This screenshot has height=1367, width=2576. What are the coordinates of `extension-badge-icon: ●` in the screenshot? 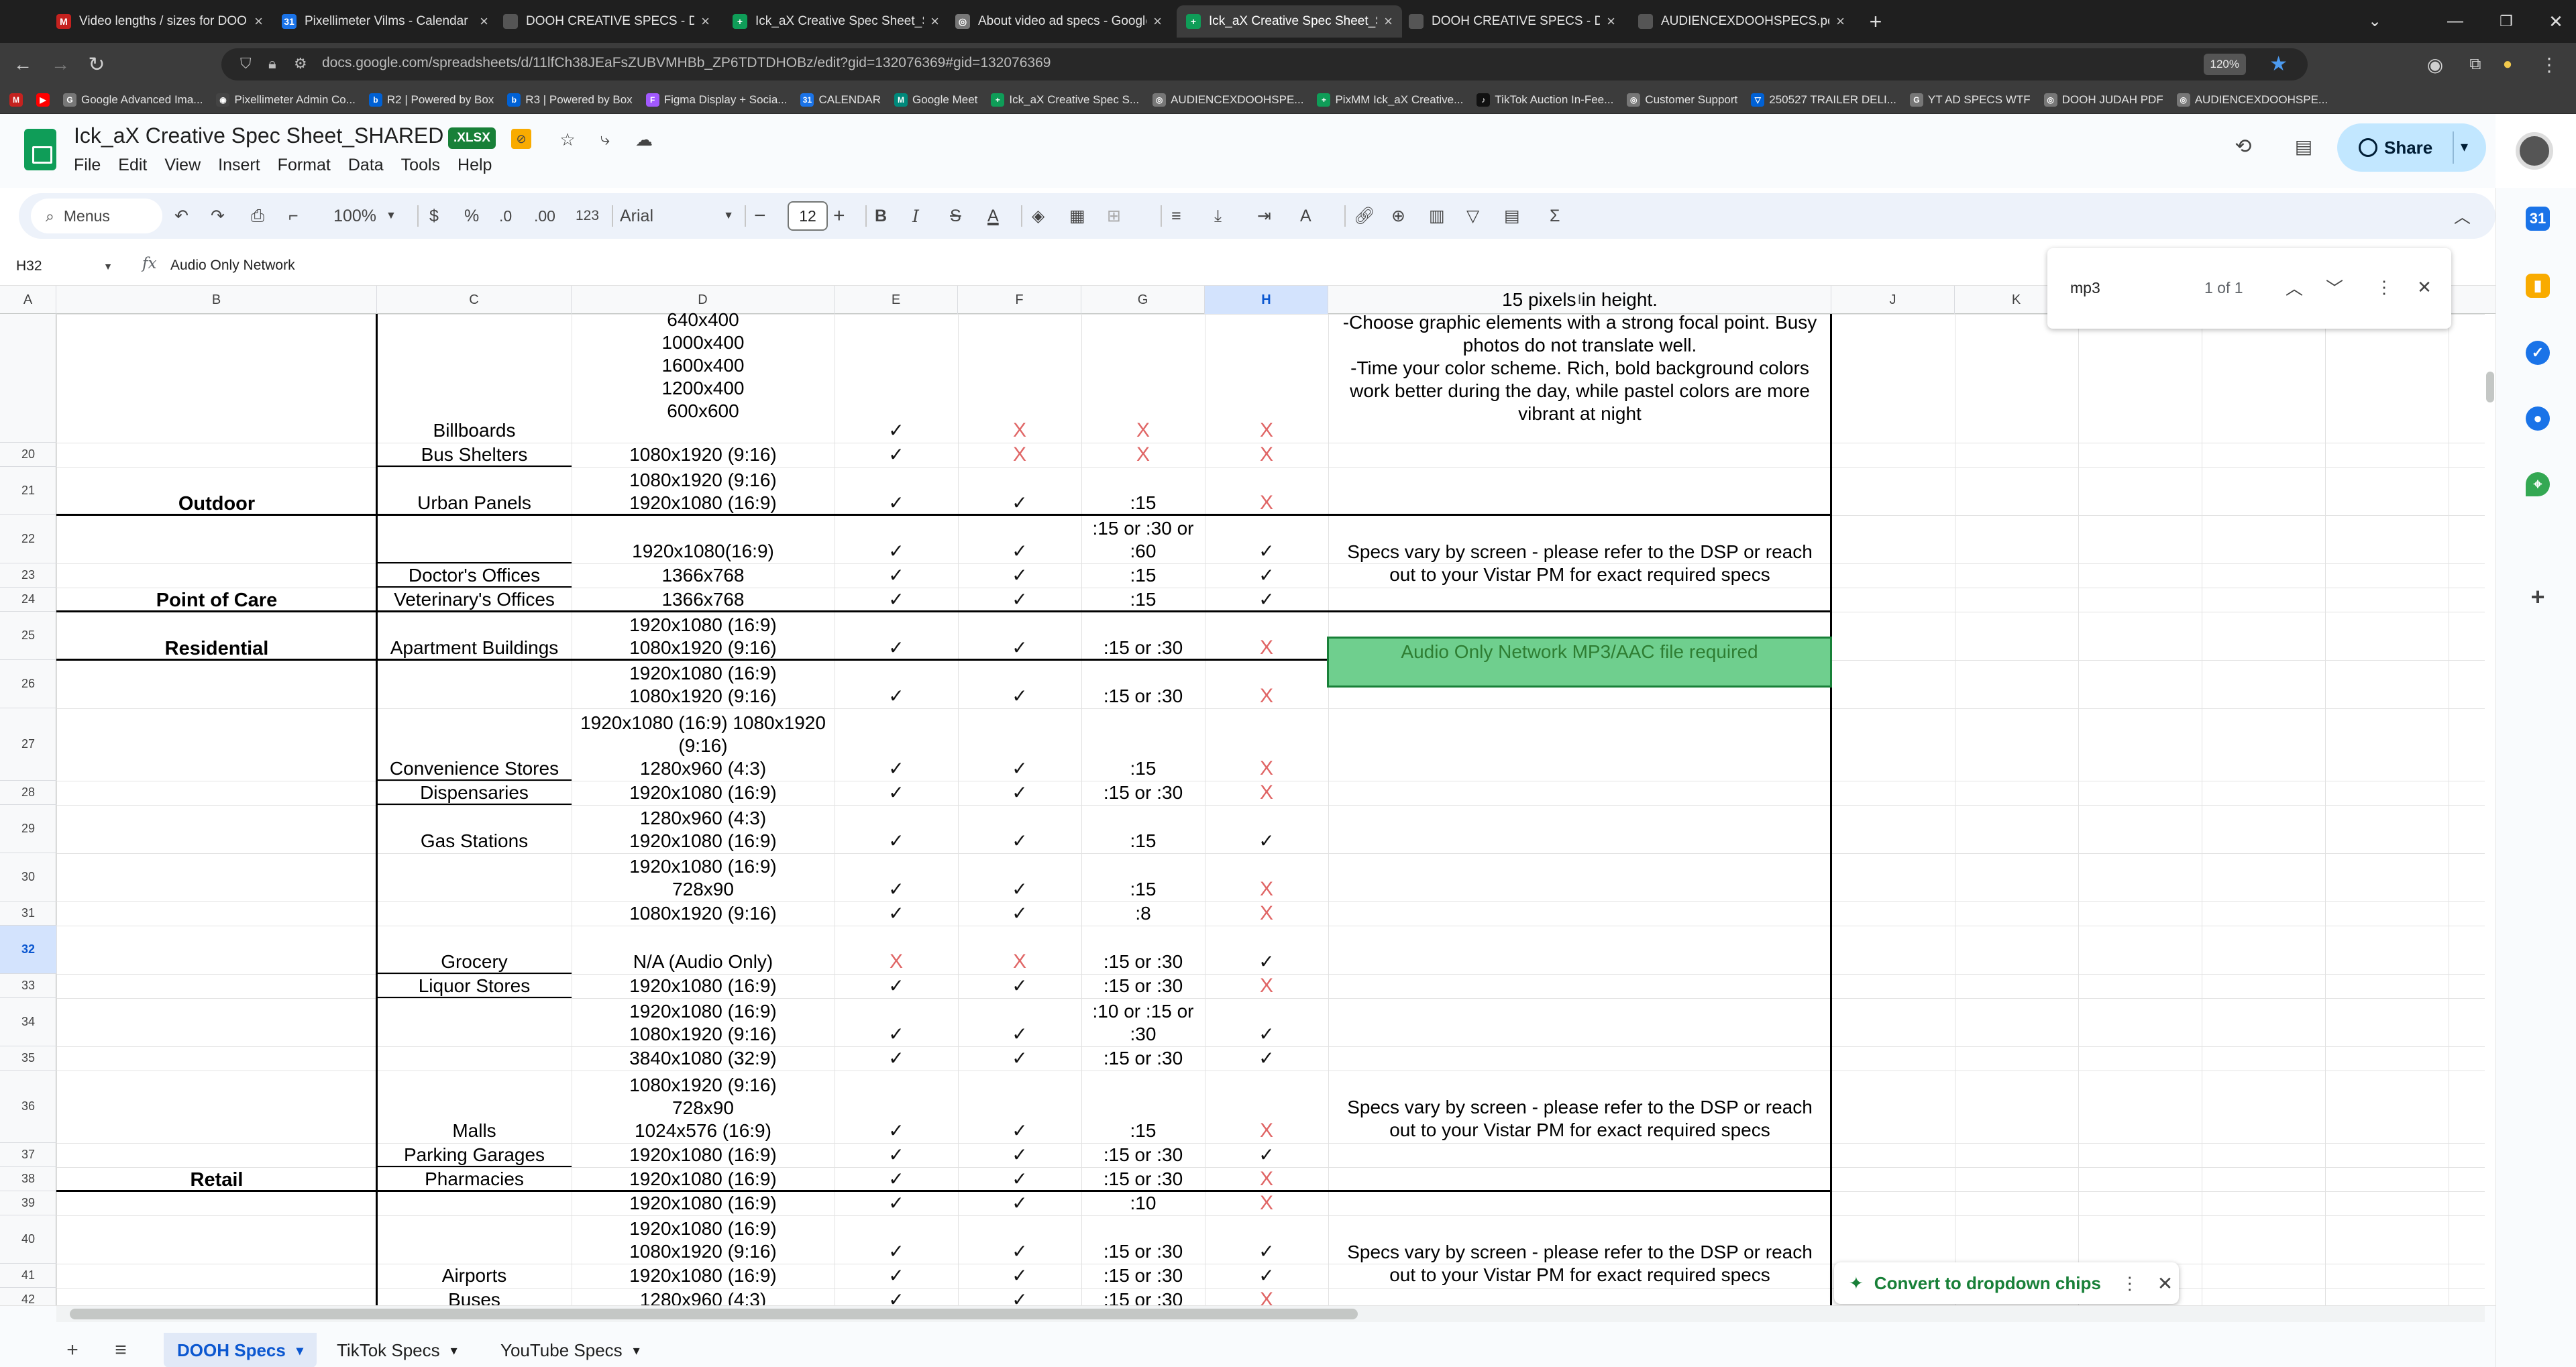 It's located at (2507, 64).